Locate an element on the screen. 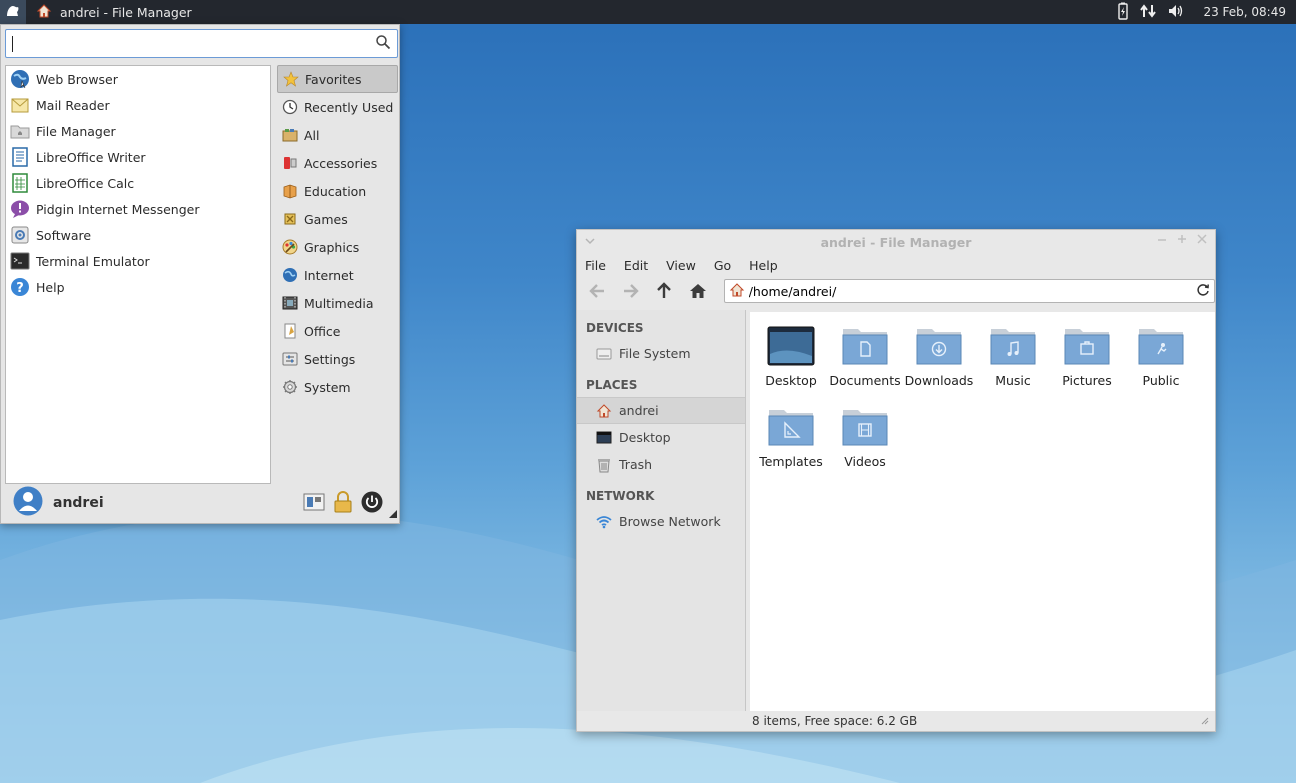 This screenshot has width=1296, height=783. menu-file: File is located at coordinates (595, 265).